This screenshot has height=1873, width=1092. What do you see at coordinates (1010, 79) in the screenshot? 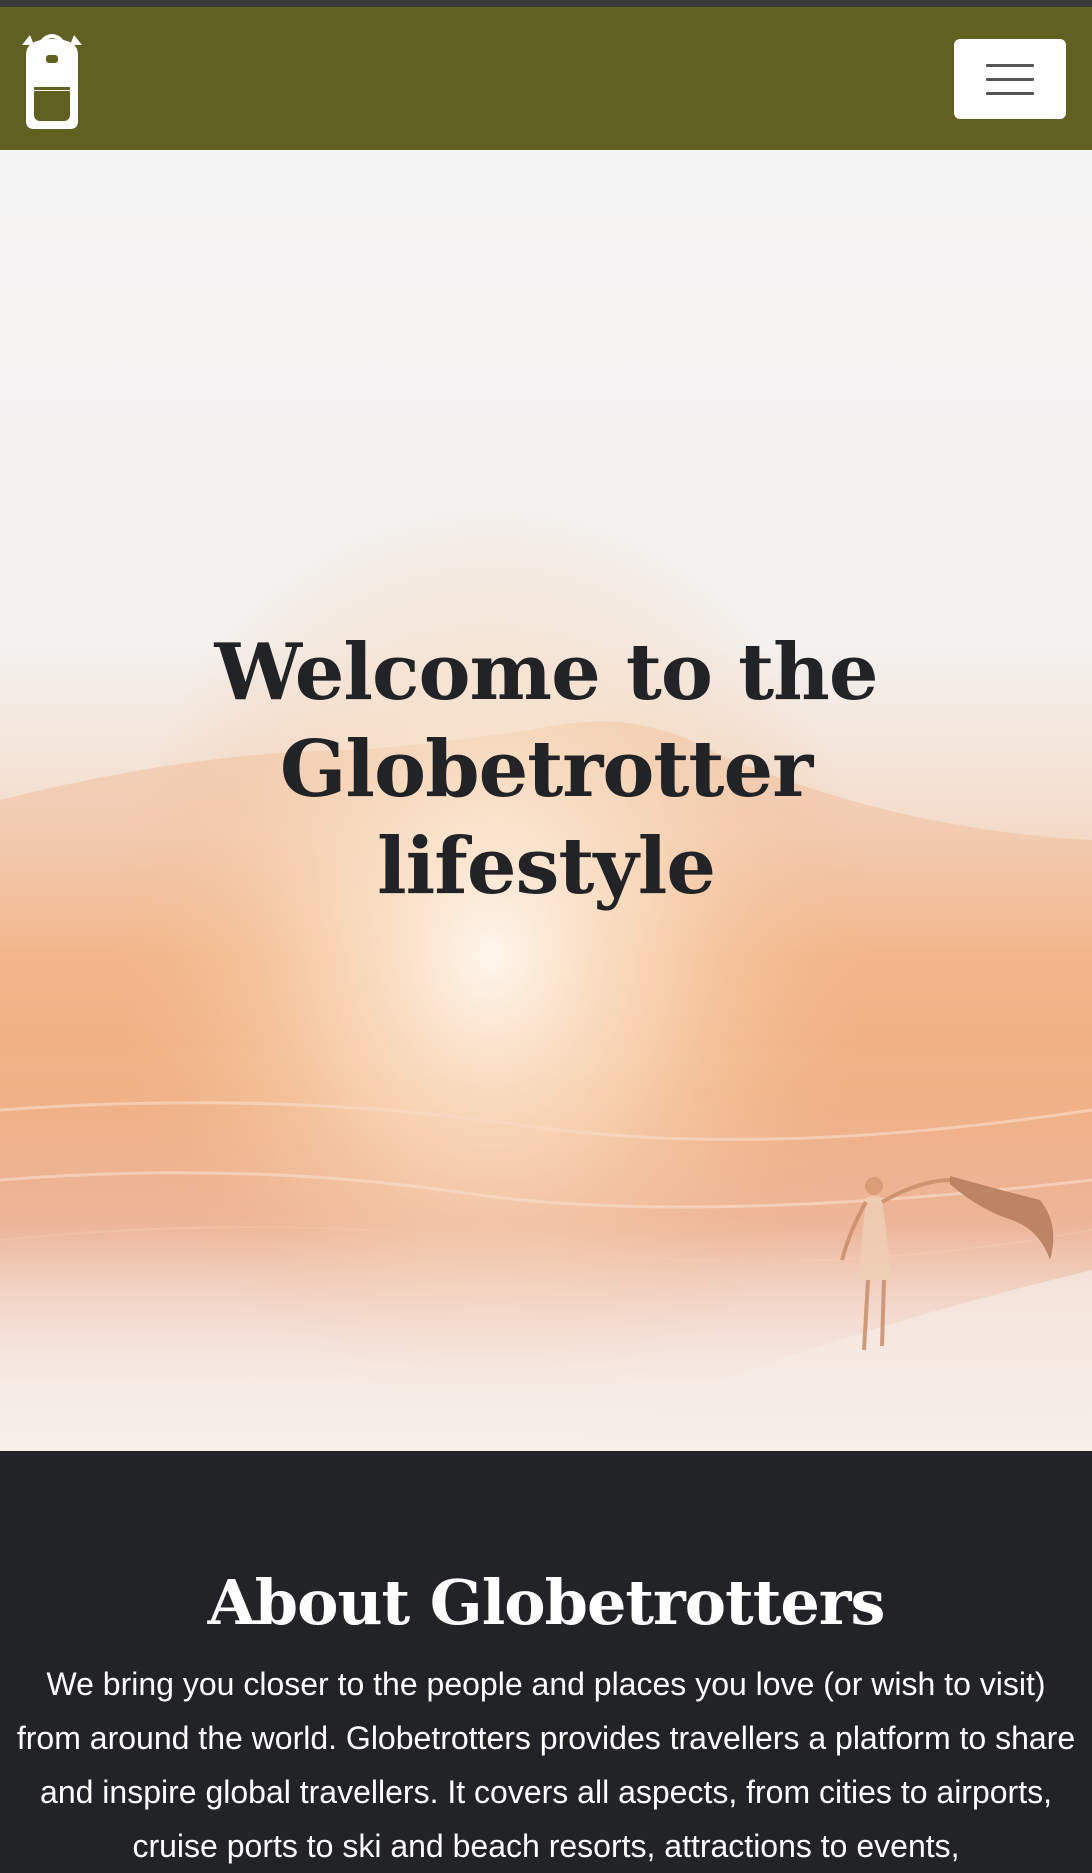
I see `navbar-toggler-button` at bounding box center [1010, 79].